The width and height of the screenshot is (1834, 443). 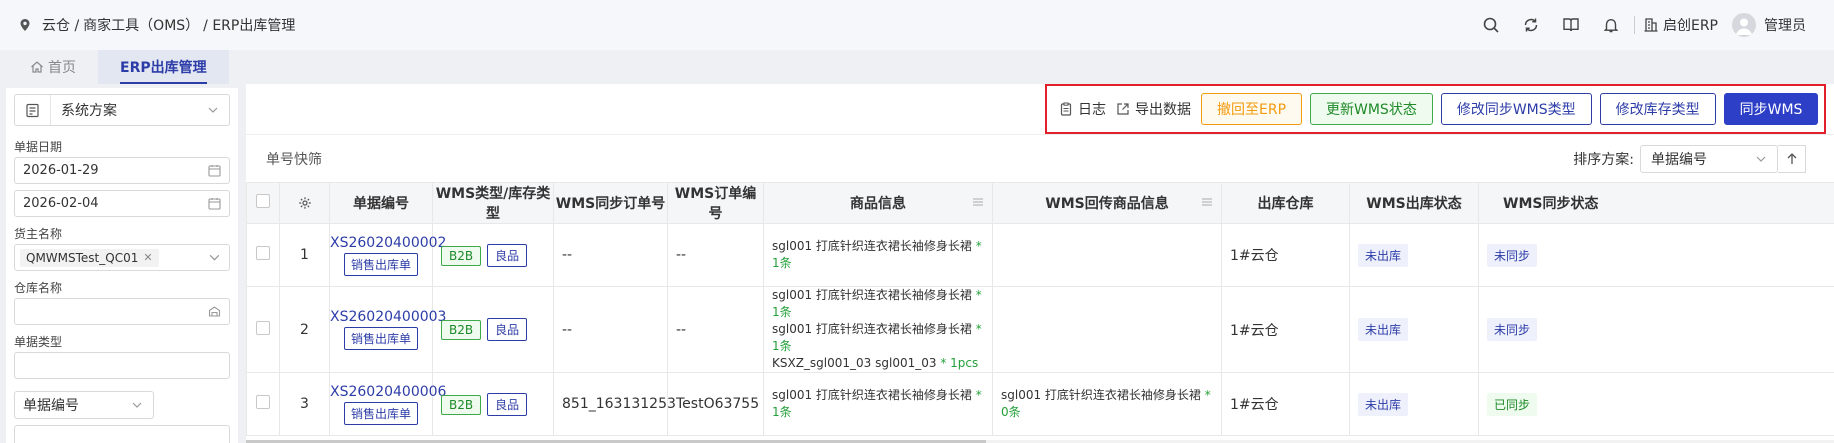 What do you see at coordinates (89, 111) in the screenshot?
I see `scheme-value: 系统方案` at bounding box center [89, 111].